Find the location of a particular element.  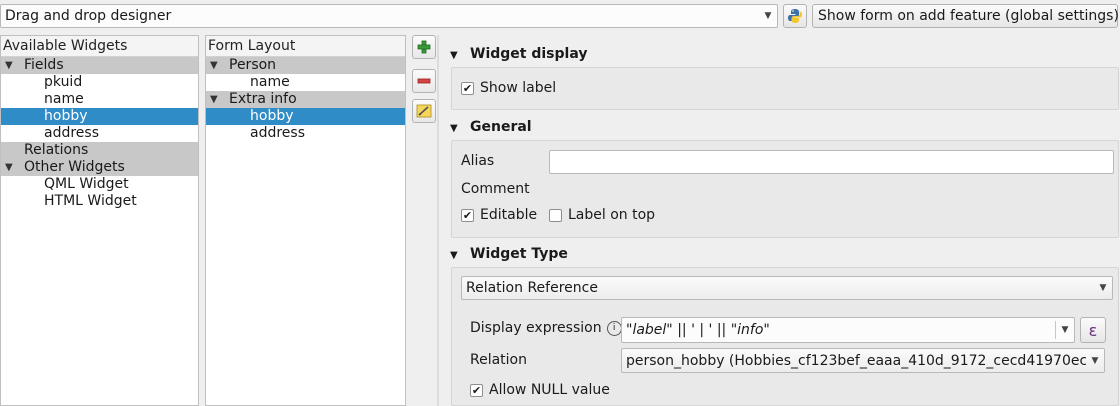

expression-builder-button: ε is located at coordinates (1093, 330).